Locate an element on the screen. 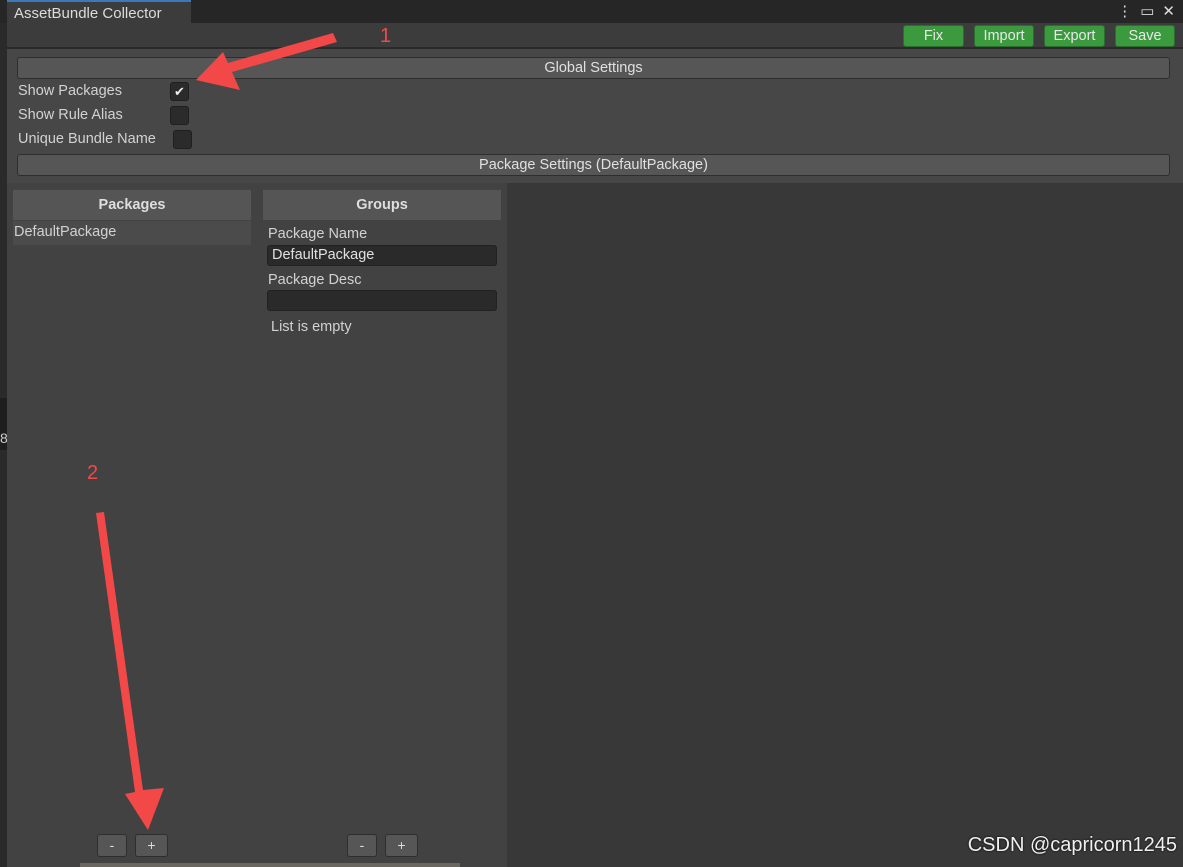  watermark: CSDN @capricorn1245 is located at coordinates (1072, 845).